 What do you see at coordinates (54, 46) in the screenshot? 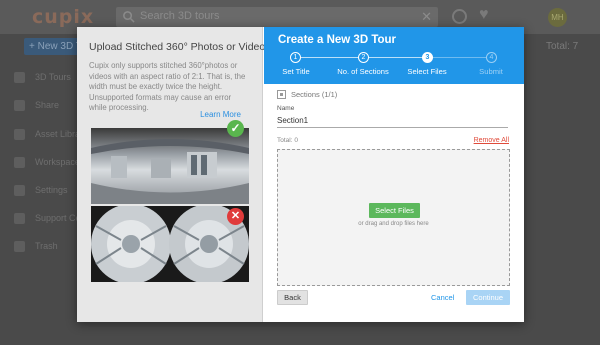
I see `new-3d-tour-button: + New 3D Tour` at bounding box center [54, 46].